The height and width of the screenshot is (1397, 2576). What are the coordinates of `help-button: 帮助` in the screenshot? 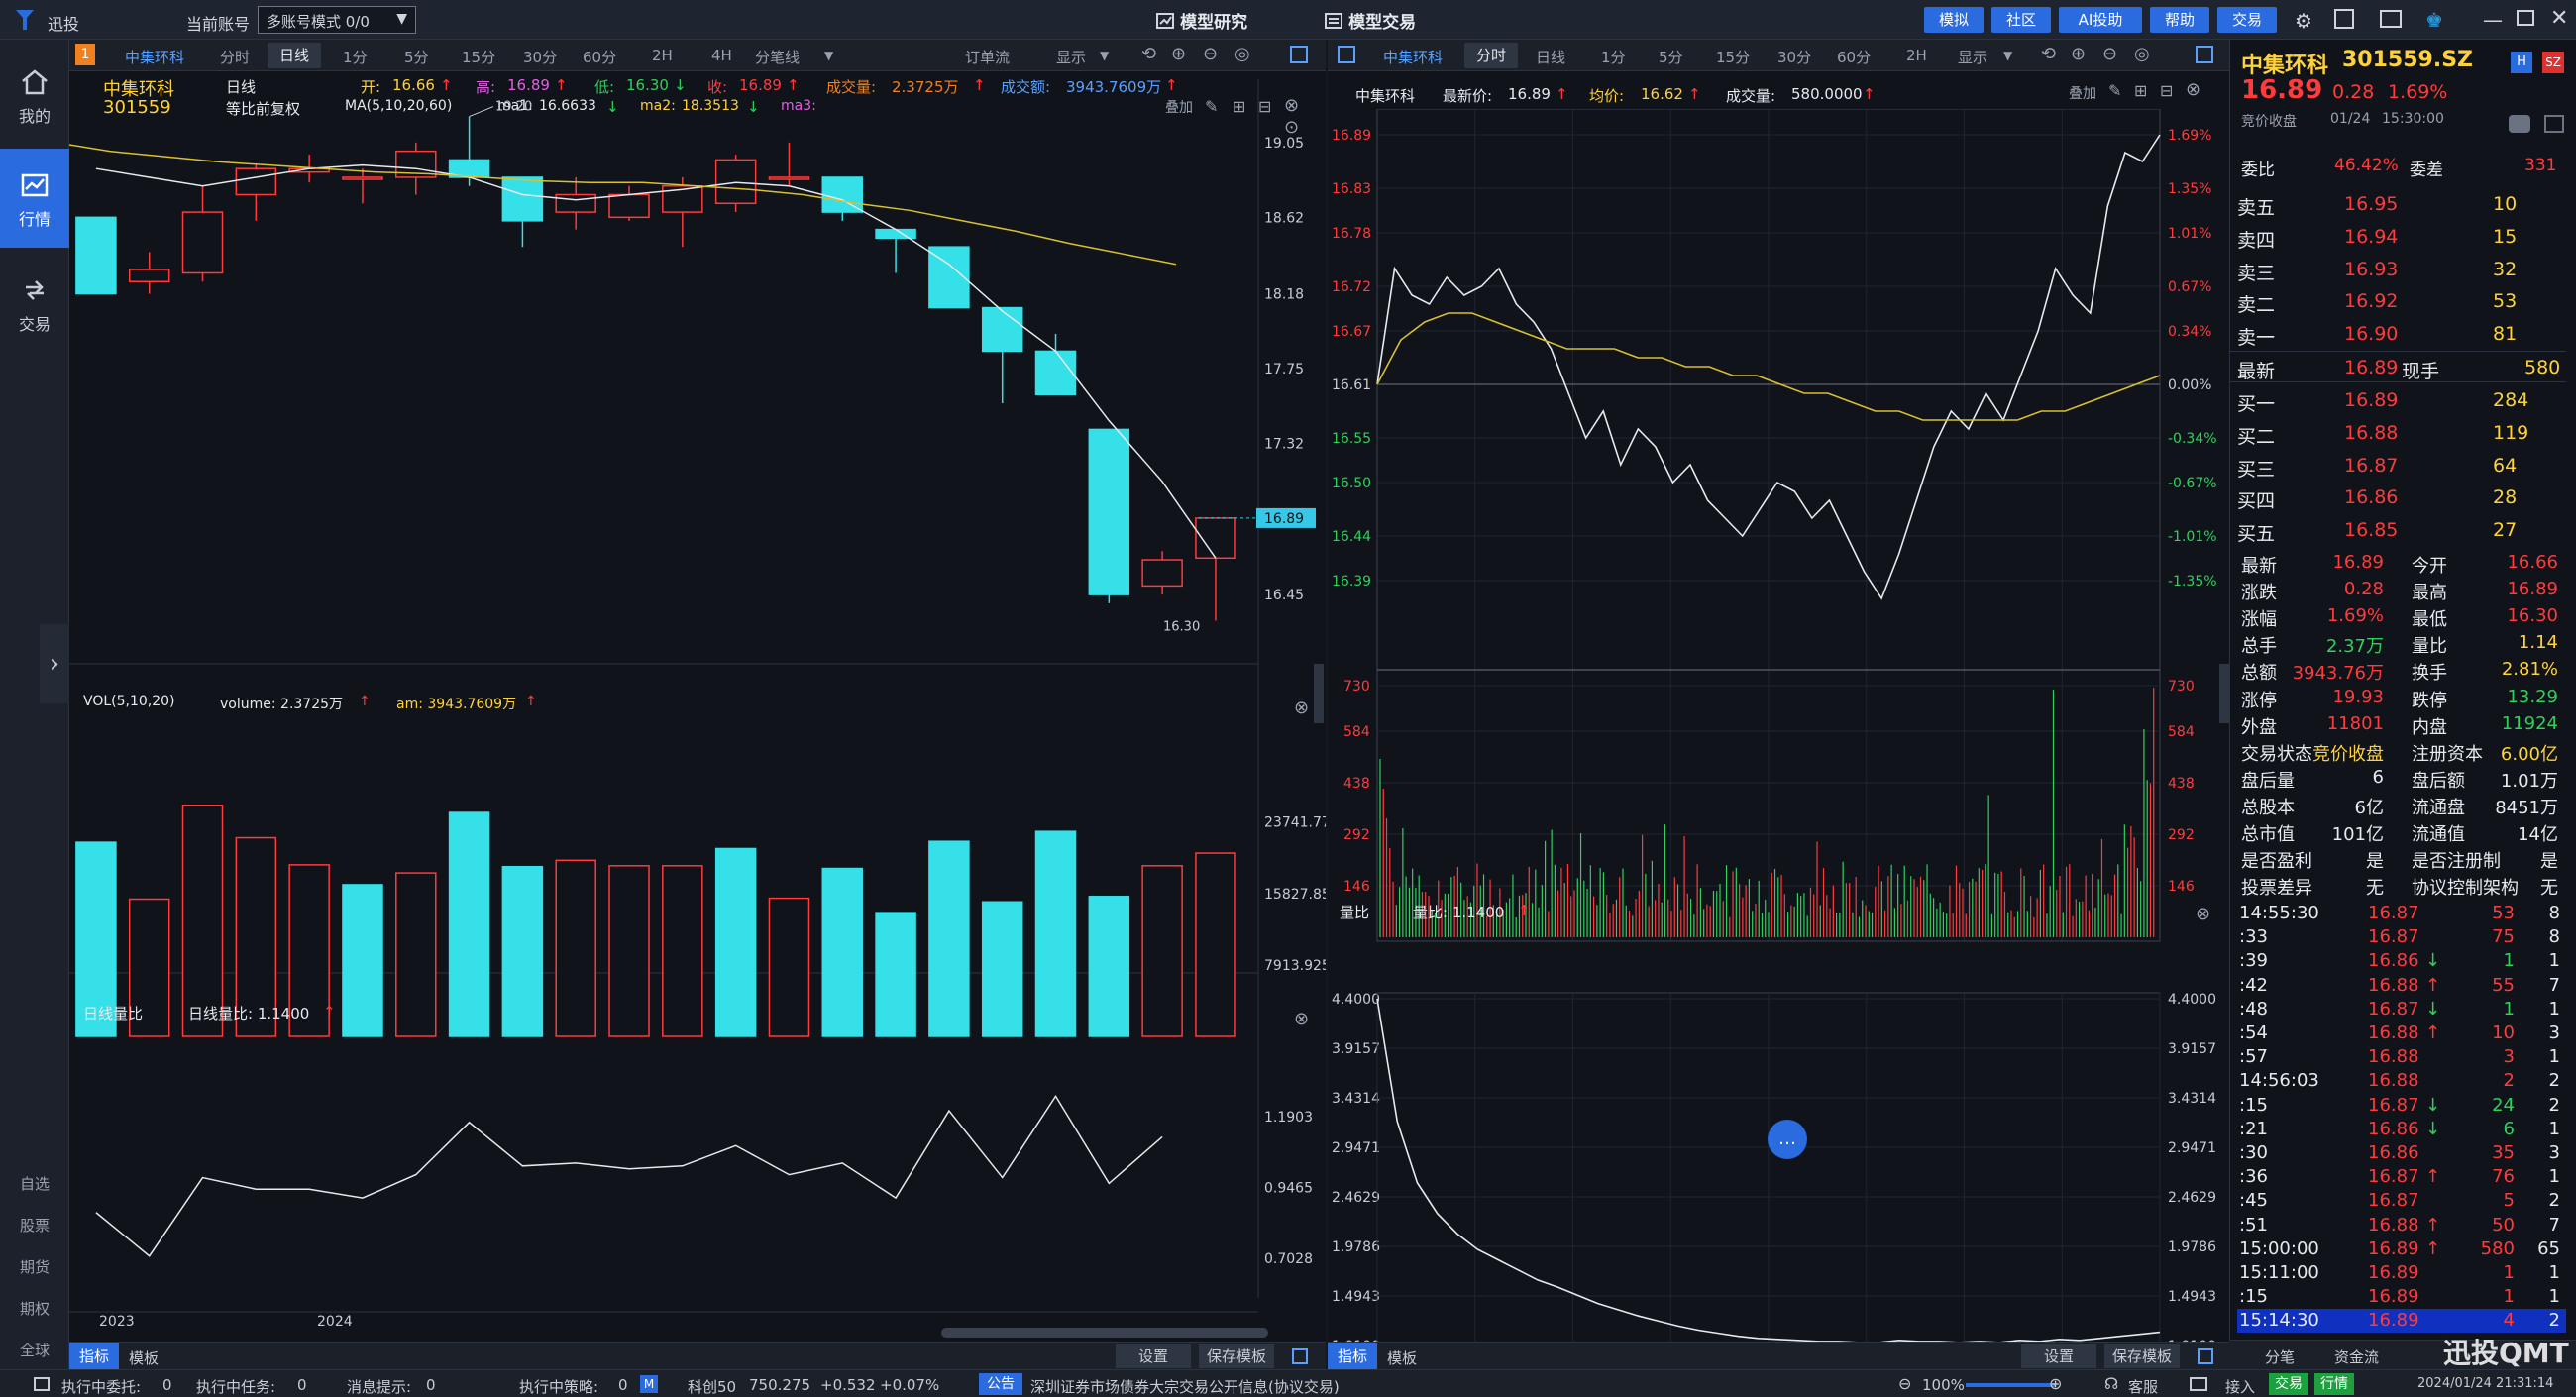 It's located at (2180, 20).